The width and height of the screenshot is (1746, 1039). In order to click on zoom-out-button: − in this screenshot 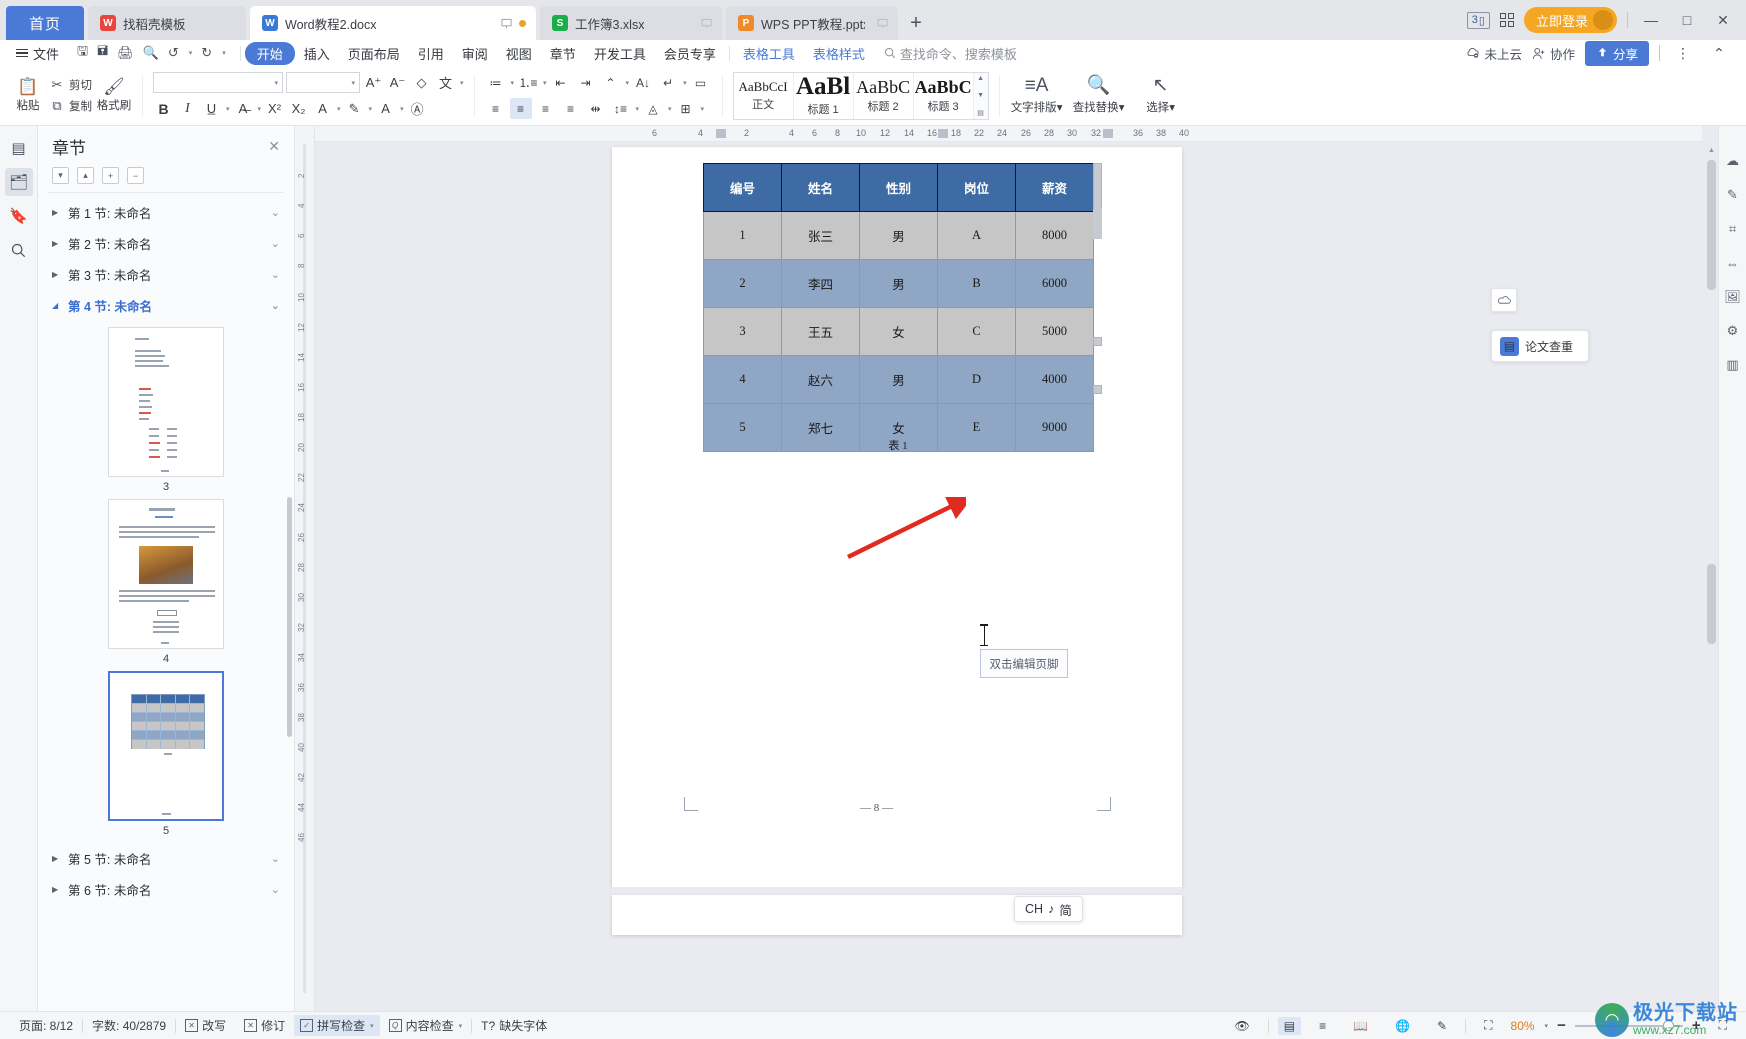, I will do `click(1561, 1025)`.